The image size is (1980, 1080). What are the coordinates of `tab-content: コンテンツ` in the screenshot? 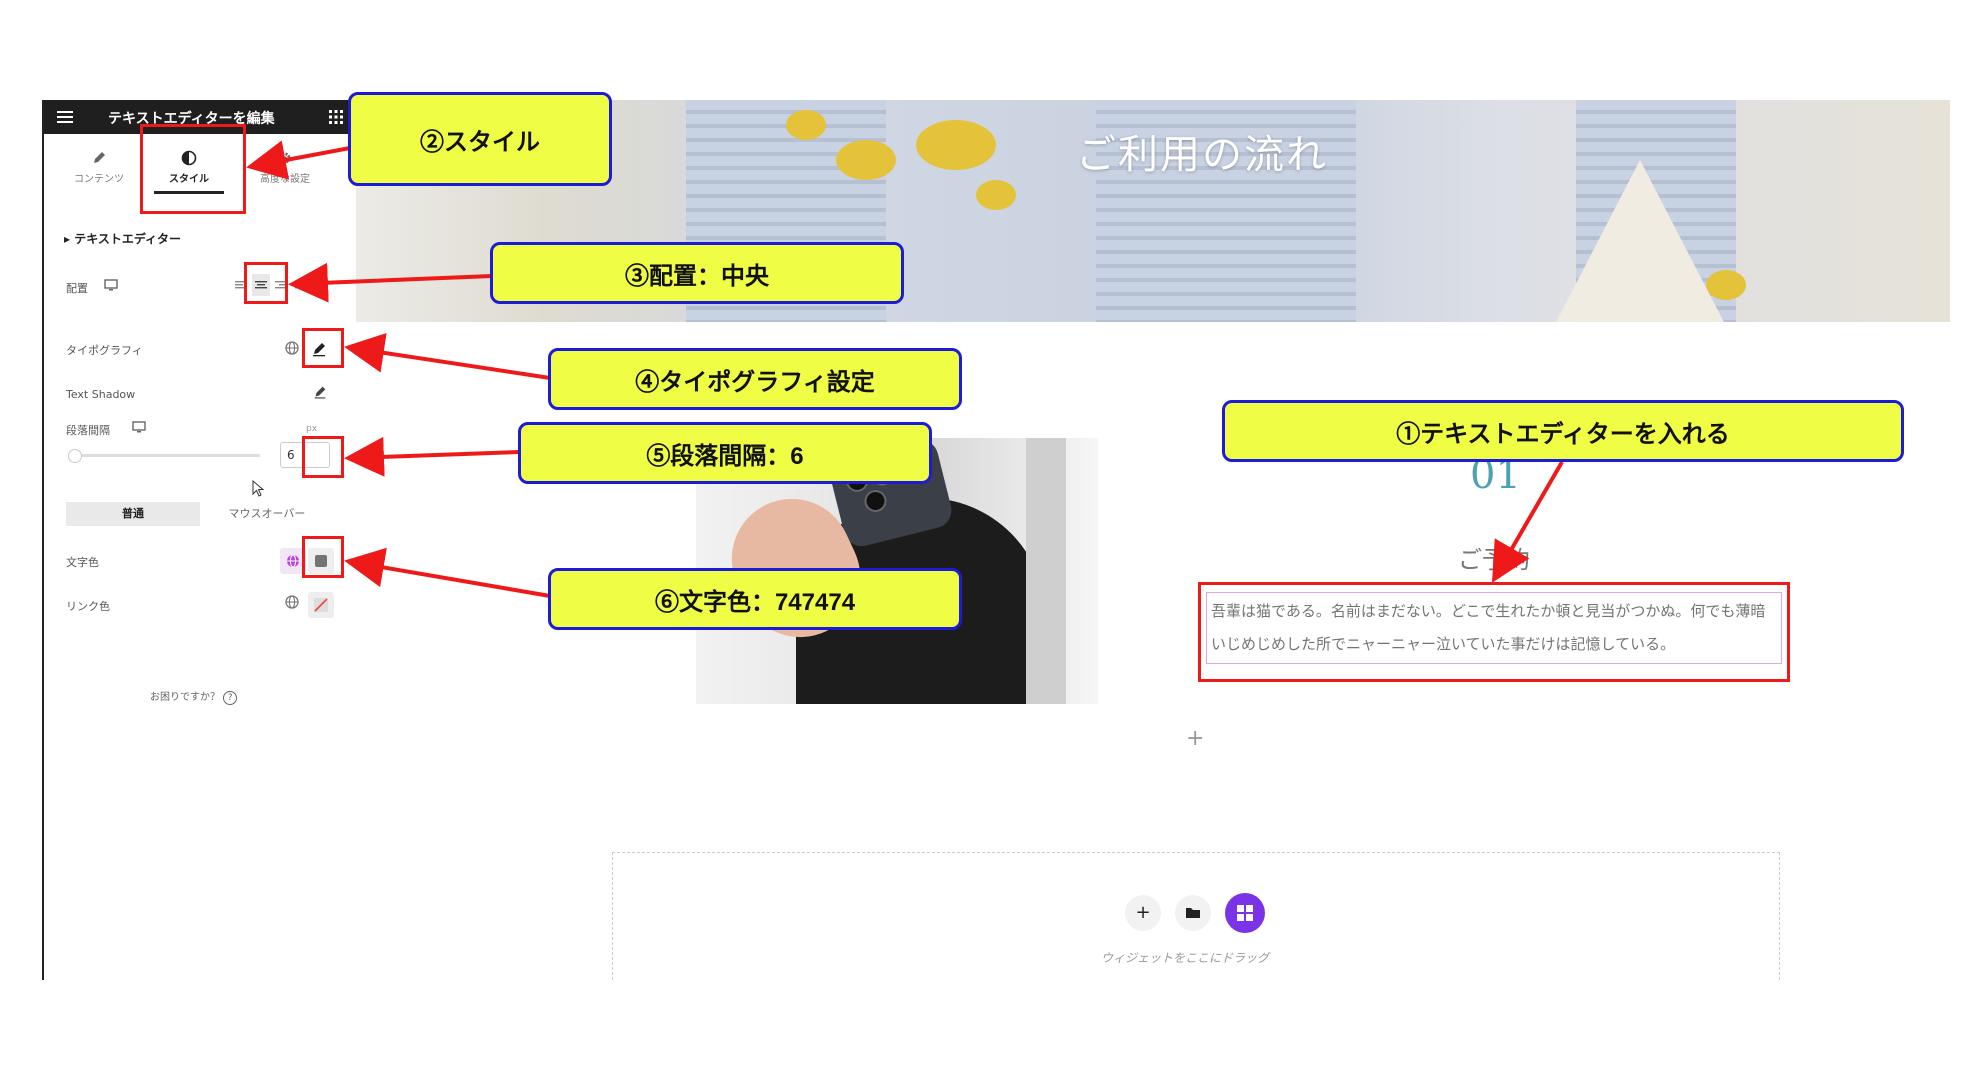 It's located at (99, 166).